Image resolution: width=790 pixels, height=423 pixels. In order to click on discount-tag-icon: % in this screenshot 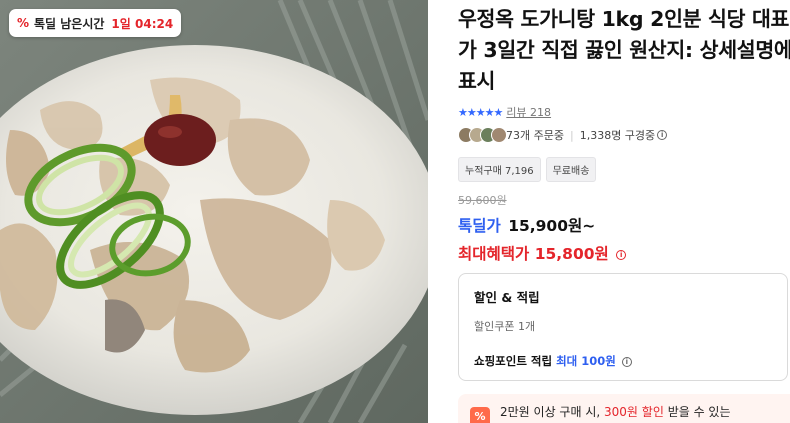, I will do `click(480, 415)`.